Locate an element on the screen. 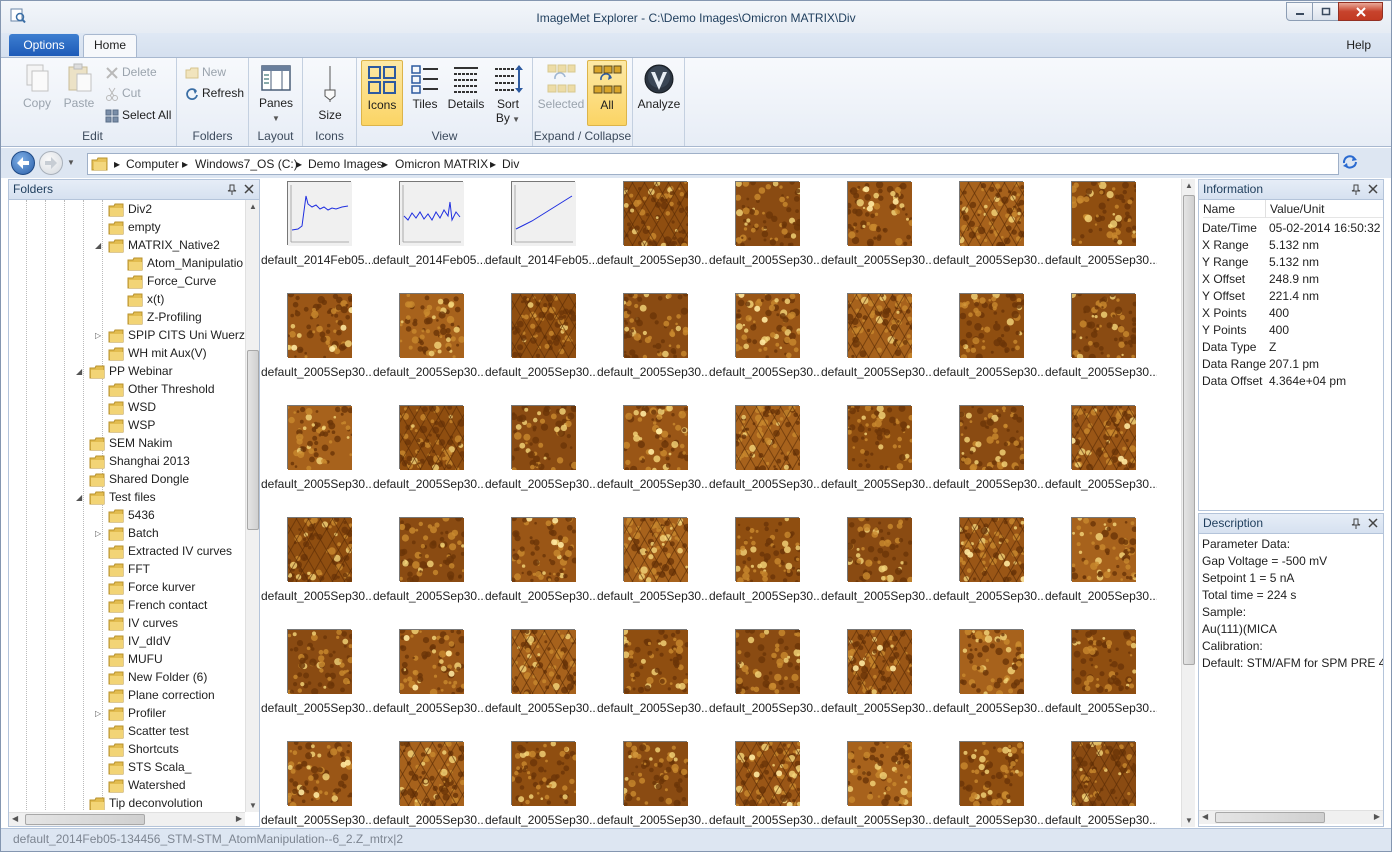 The image size is (1392, 852). minimize-button is located at coordinates (1299, 11).